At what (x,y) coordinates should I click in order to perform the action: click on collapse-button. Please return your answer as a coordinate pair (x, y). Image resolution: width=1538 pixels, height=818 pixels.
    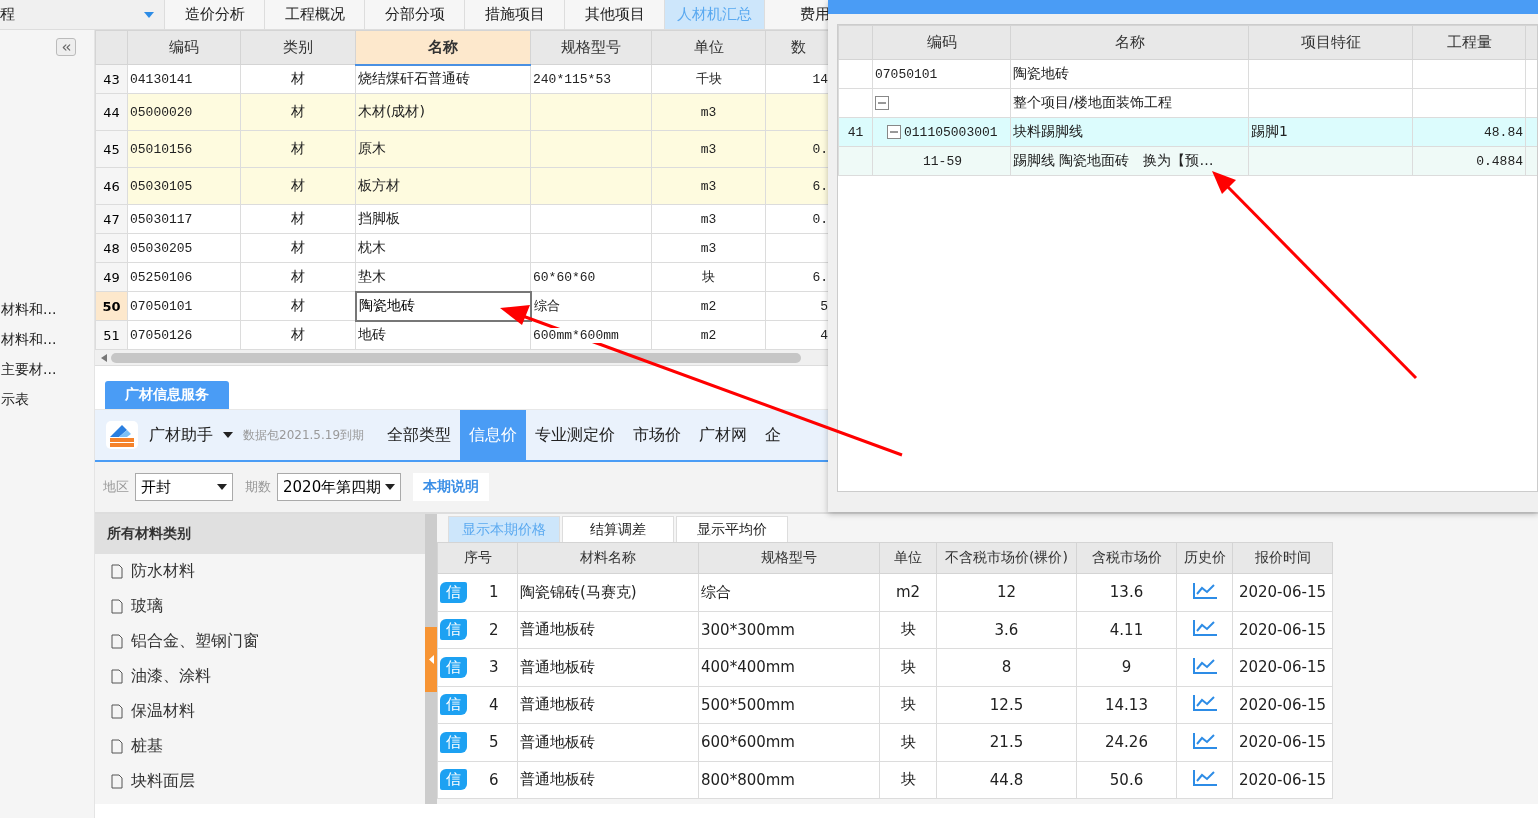
    Looking at the image, I should click on (66, 47).